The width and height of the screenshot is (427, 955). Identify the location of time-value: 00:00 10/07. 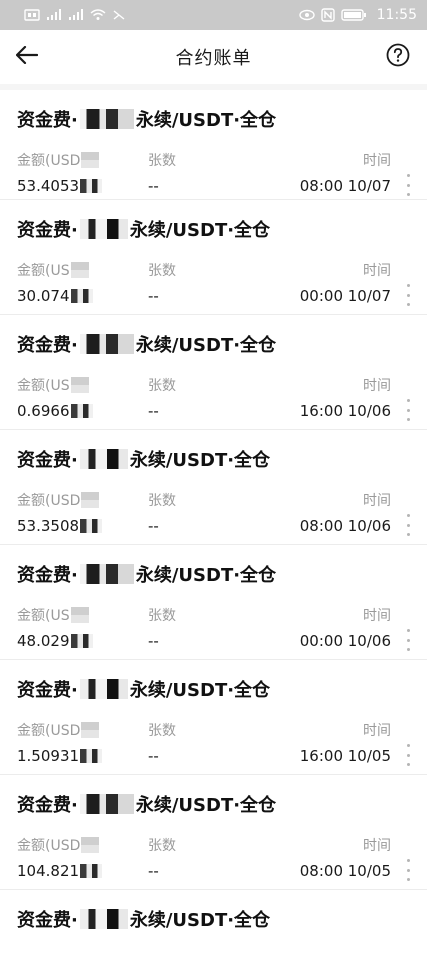
(345, 296).